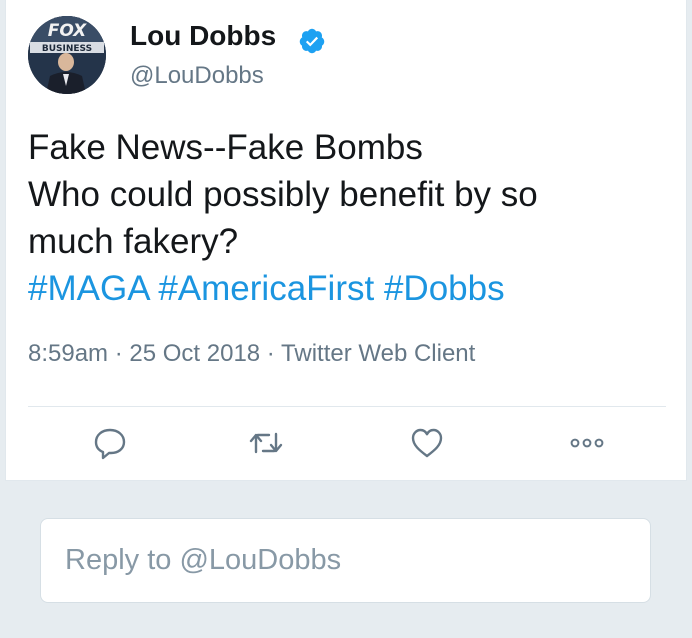 Image resolution: width=692 pixels, height=638 pixels. I want to click on more-icon, so click(587, 443).